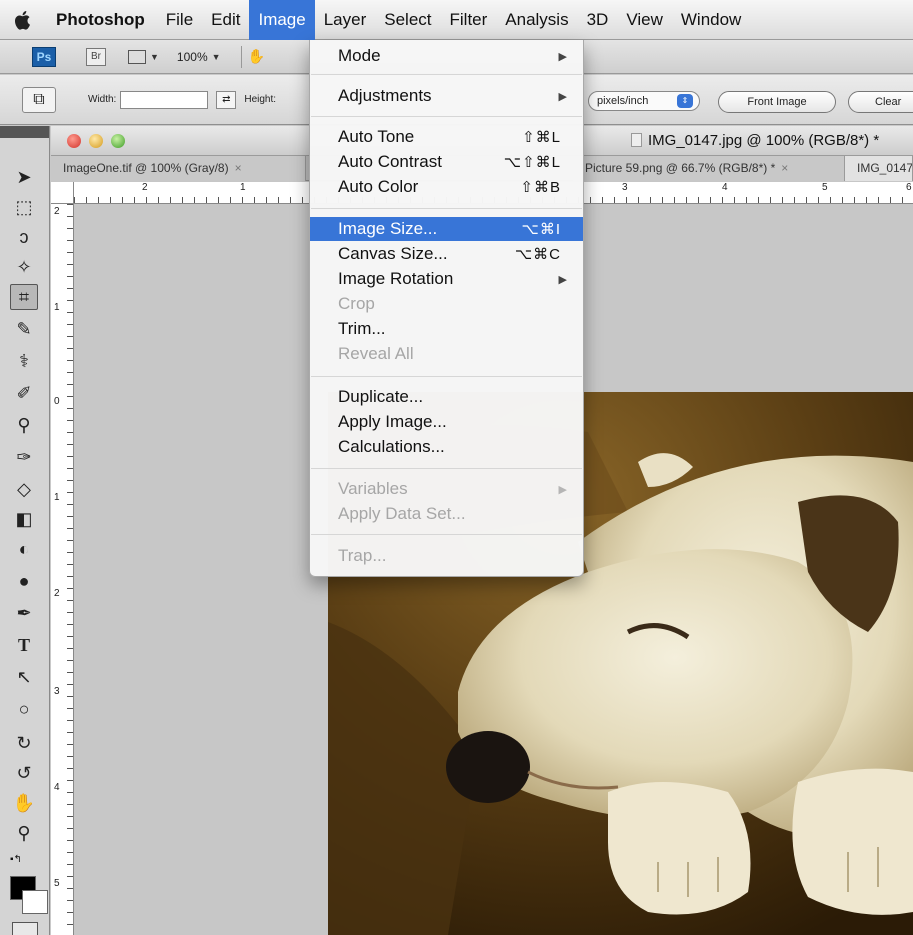 This screenshot has height=935, width=913. Describe the element at coordinates (644, 20) in the screenshot. I see `menu-view: View` at that location.